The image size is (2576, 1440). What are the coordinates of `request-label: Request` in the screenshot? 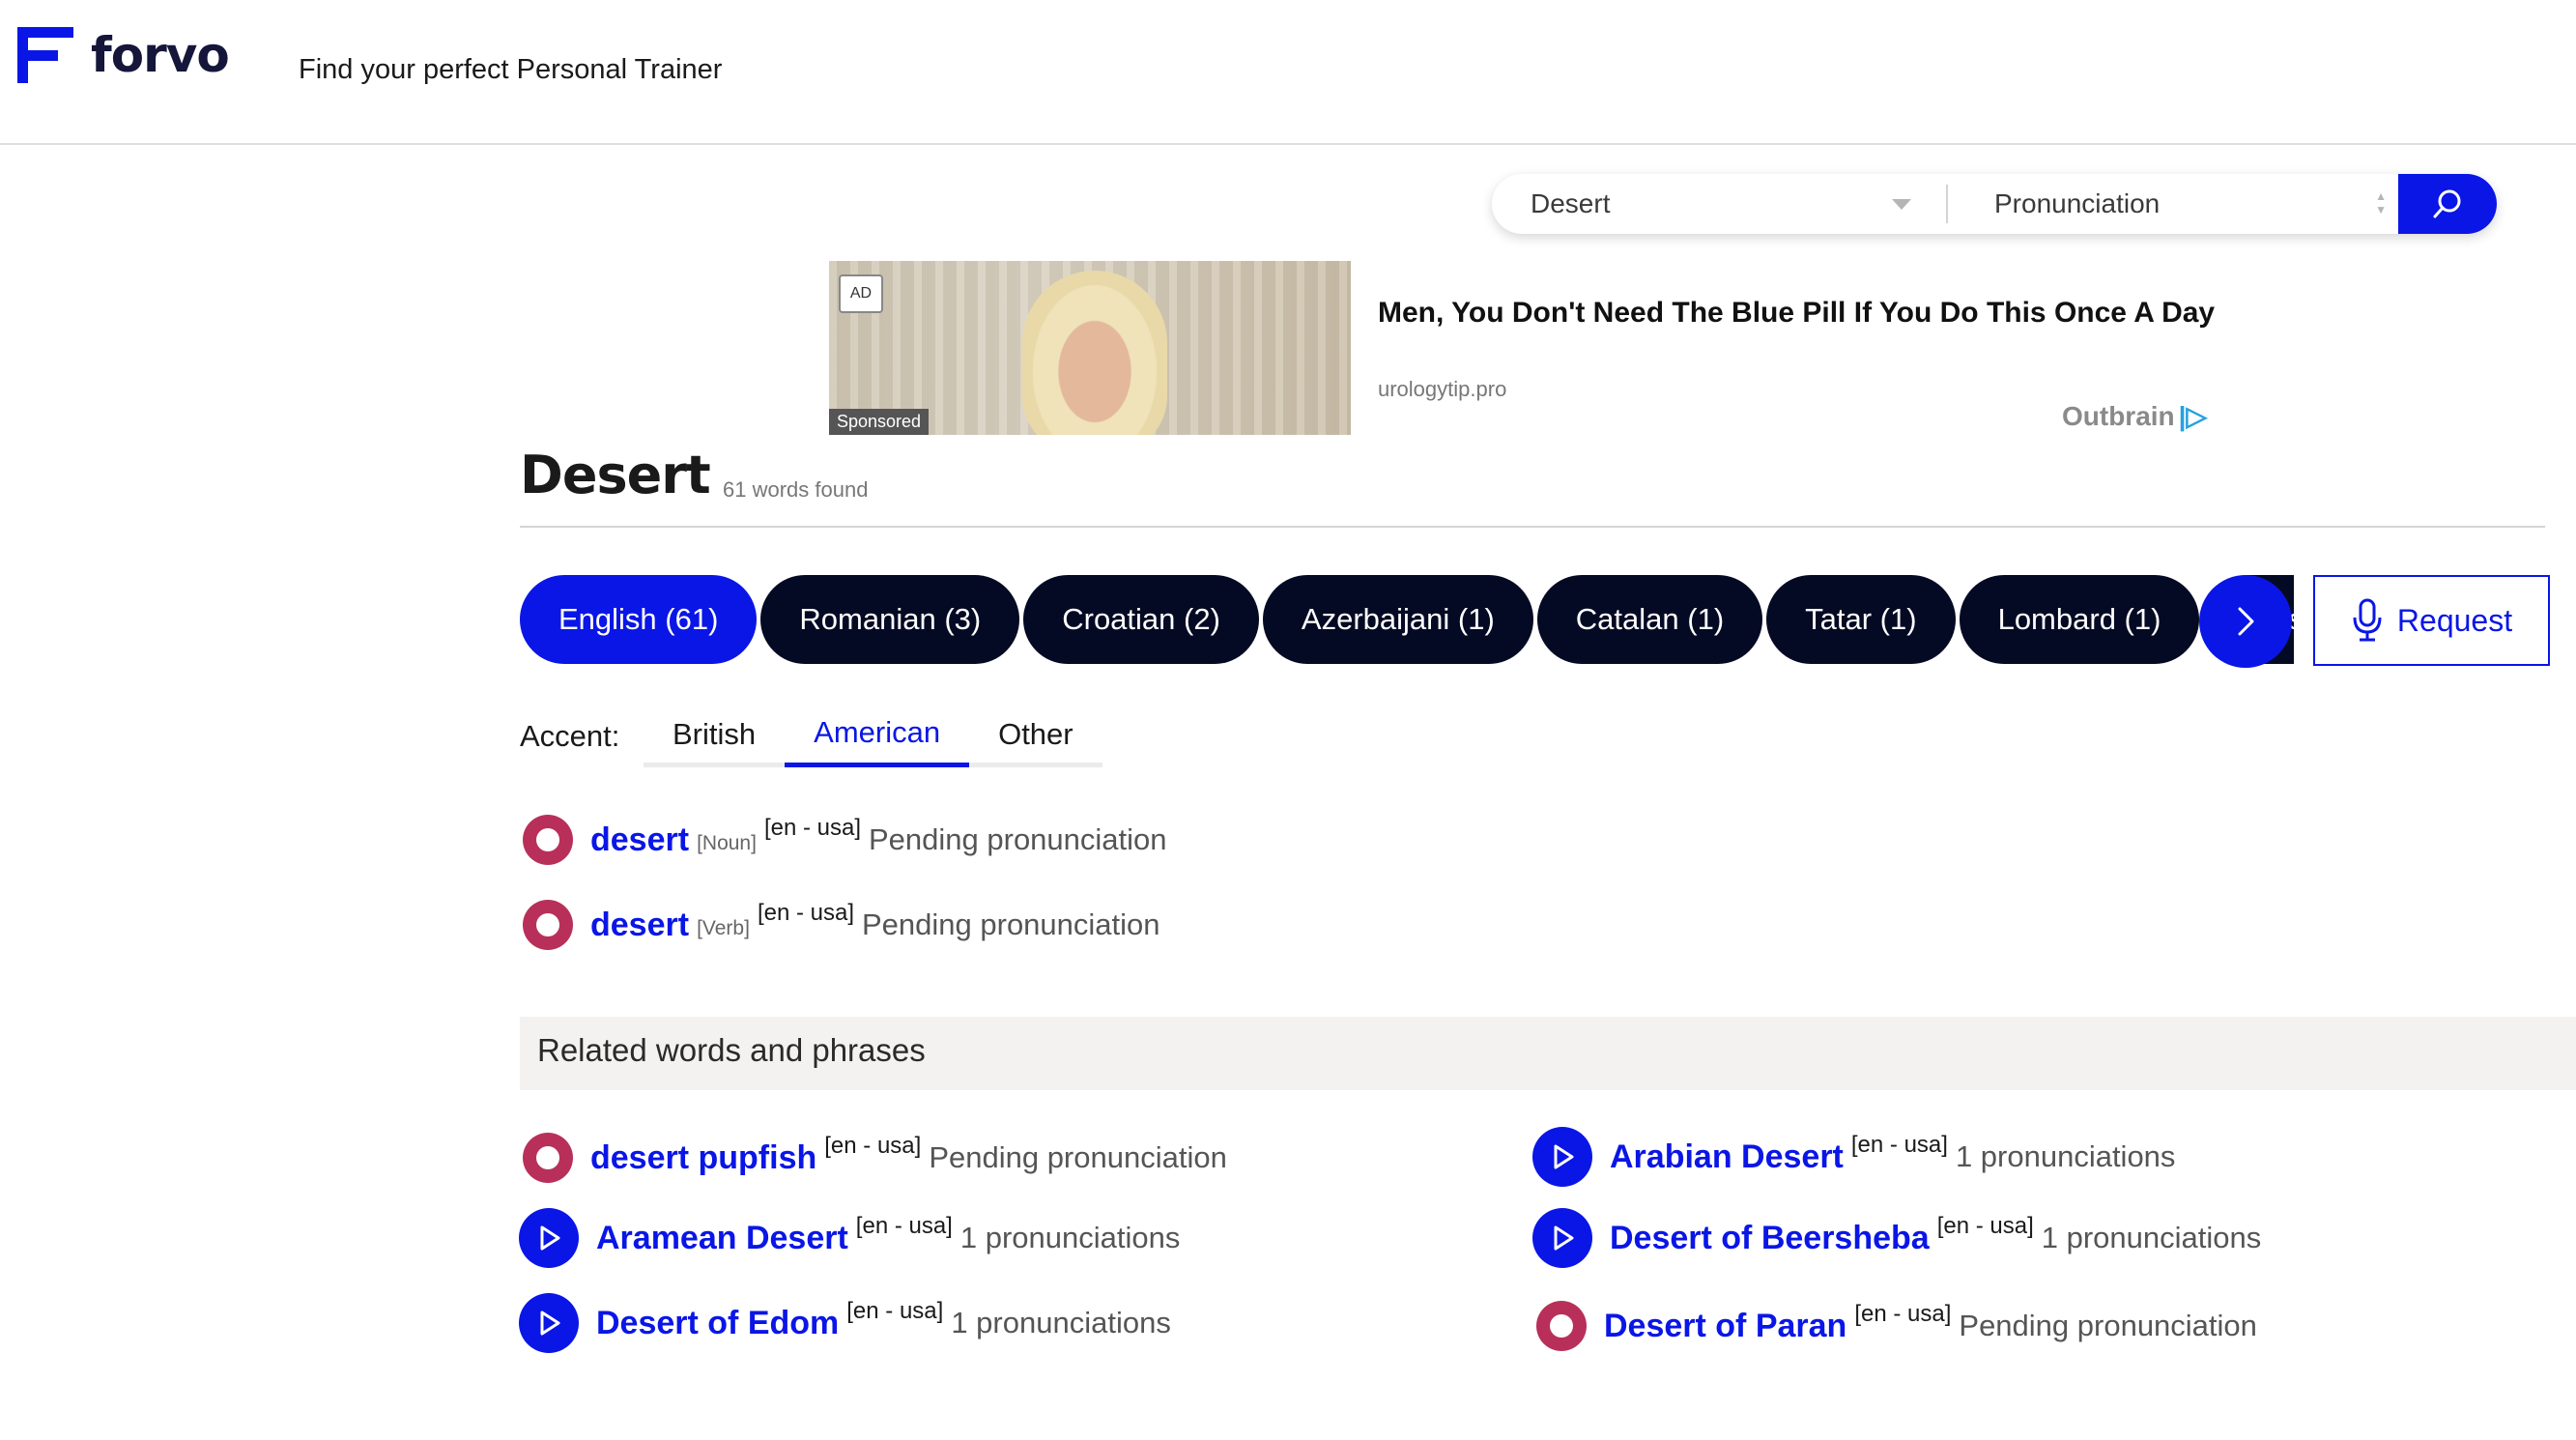 It's located at (2455, 620).